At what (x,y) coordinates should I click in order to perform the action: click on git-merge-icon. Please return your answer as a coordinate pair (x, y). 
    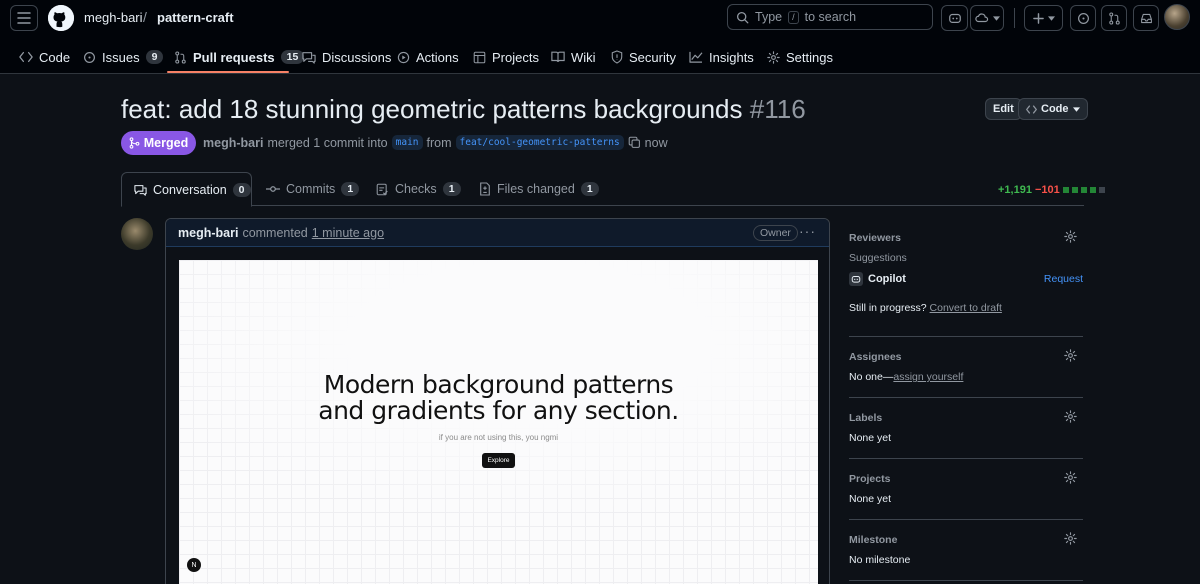
    Looking at the image, I should click on (134, 143).